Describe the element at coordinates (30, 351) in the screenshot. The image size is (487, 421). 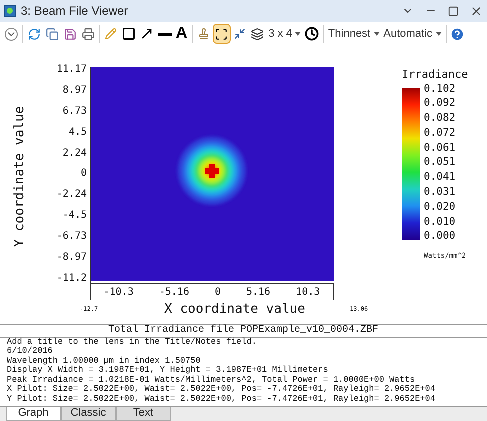
I see `info-line: 6/10/2016` at that location.